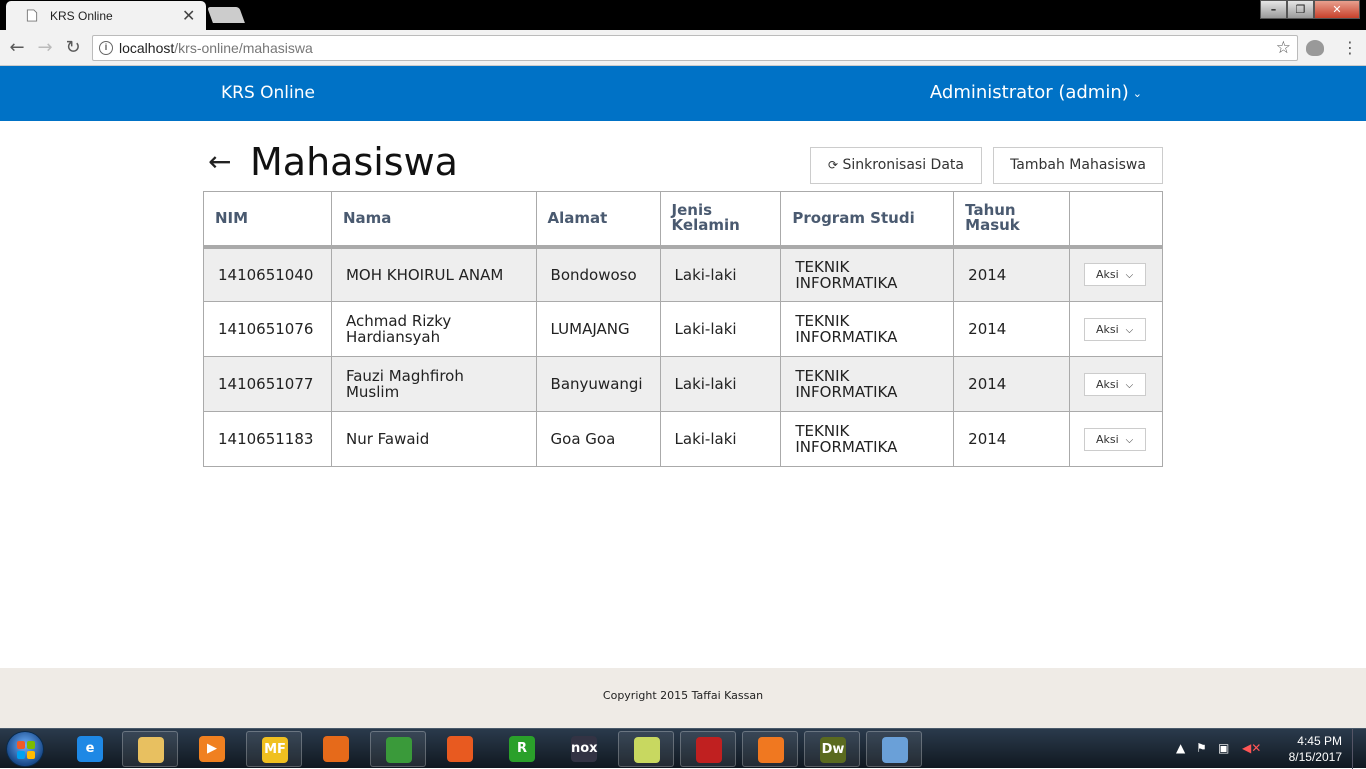  I want to click on nama-cell: Nur Fawaid, so click(433, 439).